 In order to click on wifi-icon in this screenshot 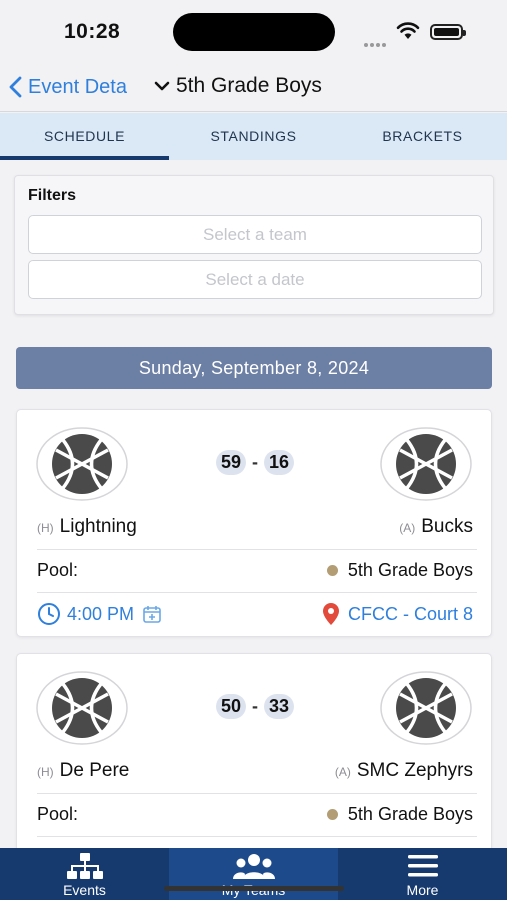, I will do `click(408, 33)`.